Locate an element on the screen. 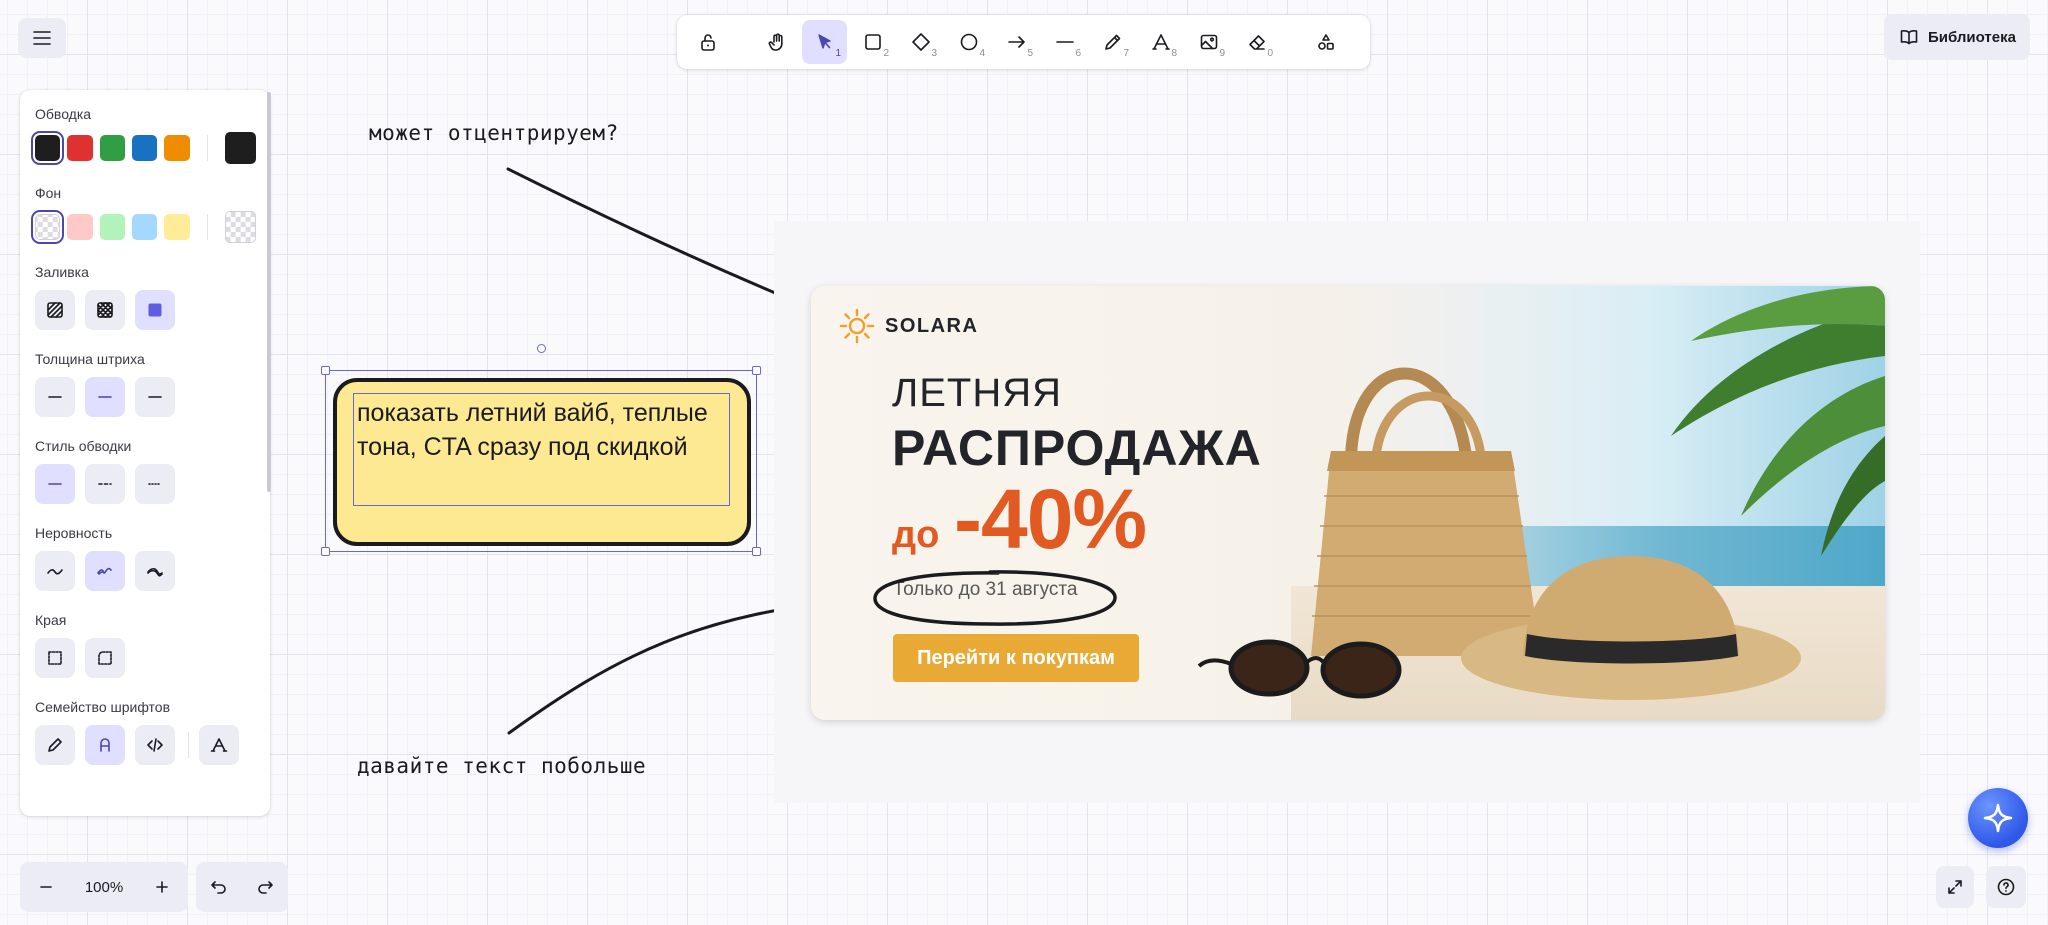 This screenshot has height=925, width=2048. undo-icon is located at coordinates (218, 887).